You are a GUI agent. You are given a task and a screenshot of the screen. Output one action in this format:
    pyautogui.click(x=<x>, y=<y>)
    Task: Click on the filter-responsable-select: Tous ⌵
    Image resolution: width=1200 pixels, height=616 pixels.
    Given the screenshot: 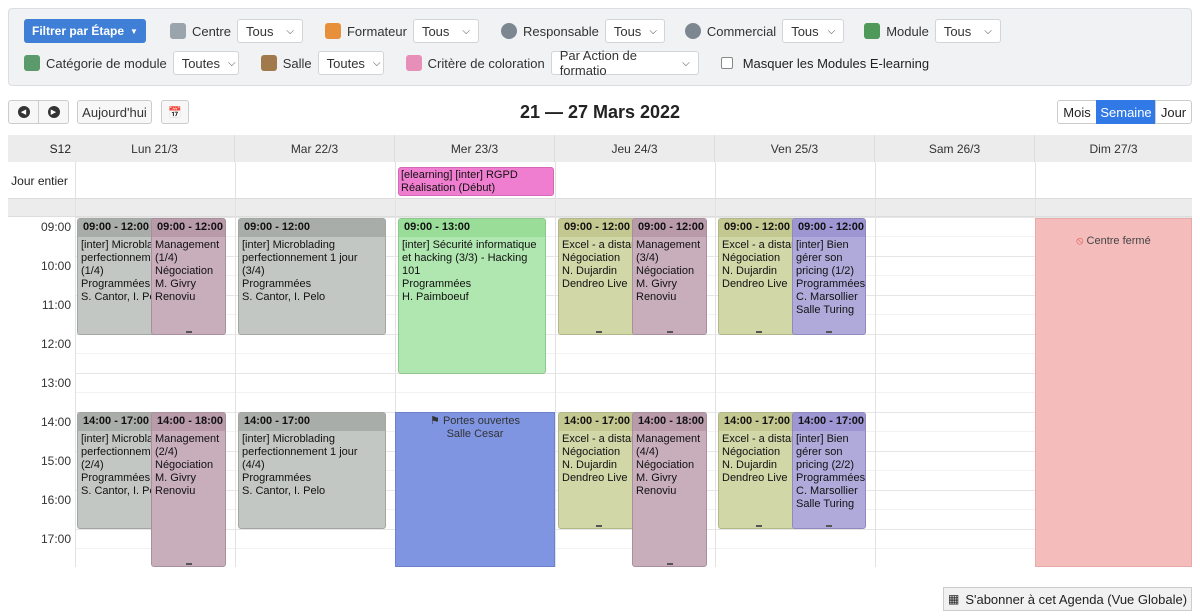 What is the action you would take?
    pyautogui.click(x=634, y=31)
    